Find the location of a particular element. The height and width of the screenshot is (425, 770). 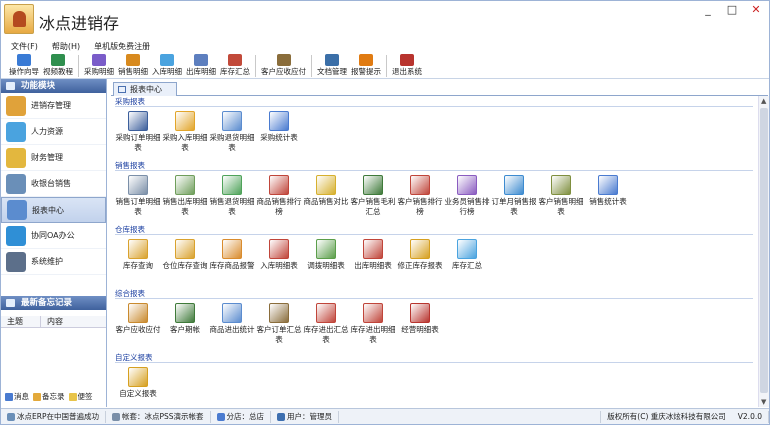

maximize-button: □ is located at coordinates (732, 9).